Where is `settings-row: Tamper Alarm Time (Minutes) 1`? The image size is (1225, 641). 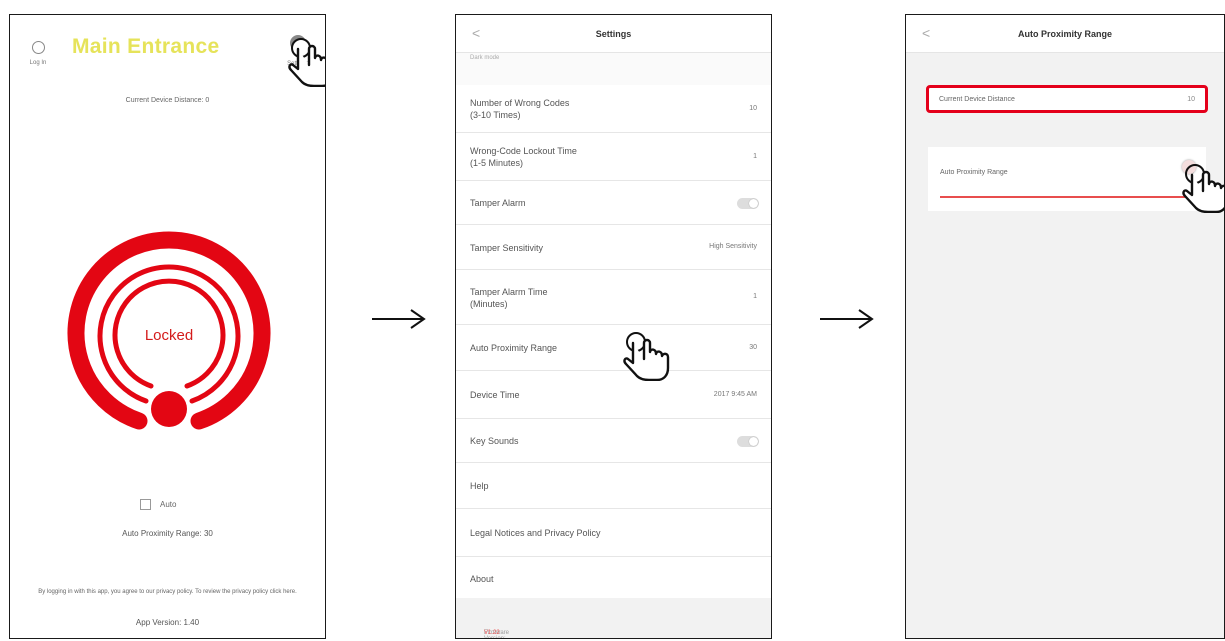
settings-row: Tamper Alarm Time (Minutes) 1 is located at coordinates (613, 297).